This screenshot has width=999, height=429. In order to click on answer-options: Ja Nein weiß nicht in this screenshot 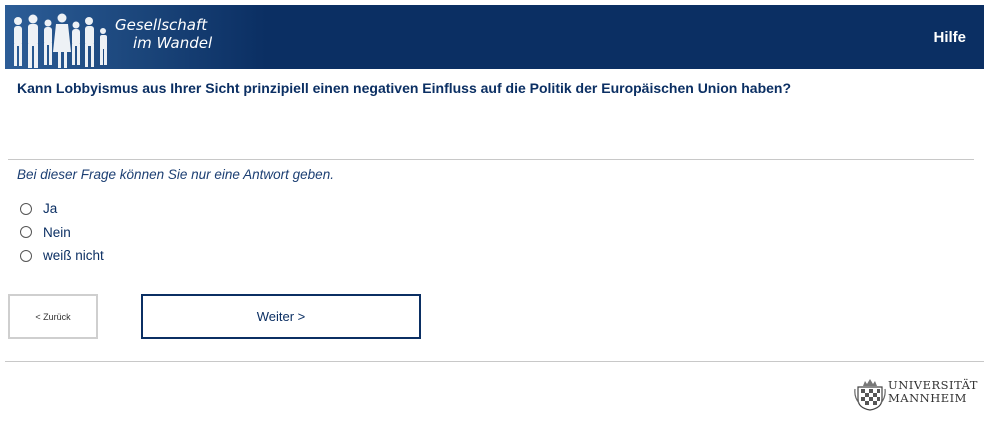, I will do `click(62, 232)`.